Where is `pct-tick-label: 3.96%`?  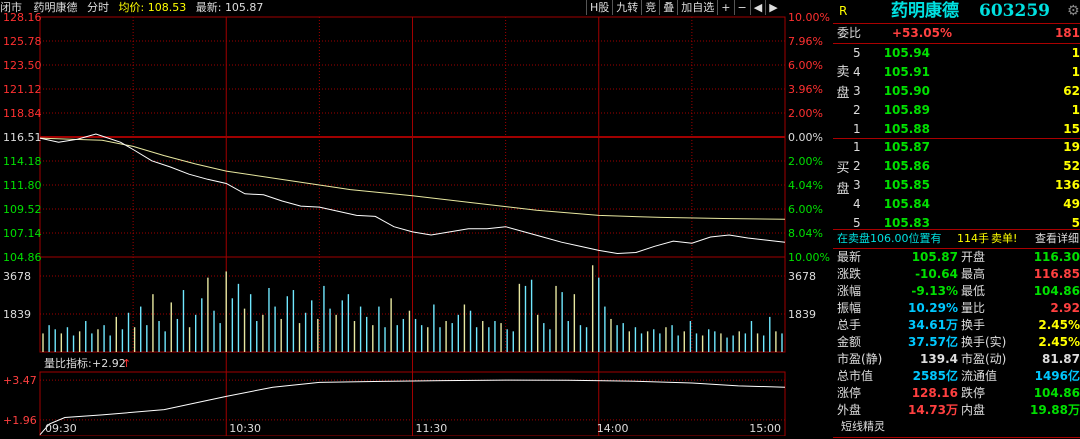 pct-tick-label: 3.96% is located at coordinates (805, 89).